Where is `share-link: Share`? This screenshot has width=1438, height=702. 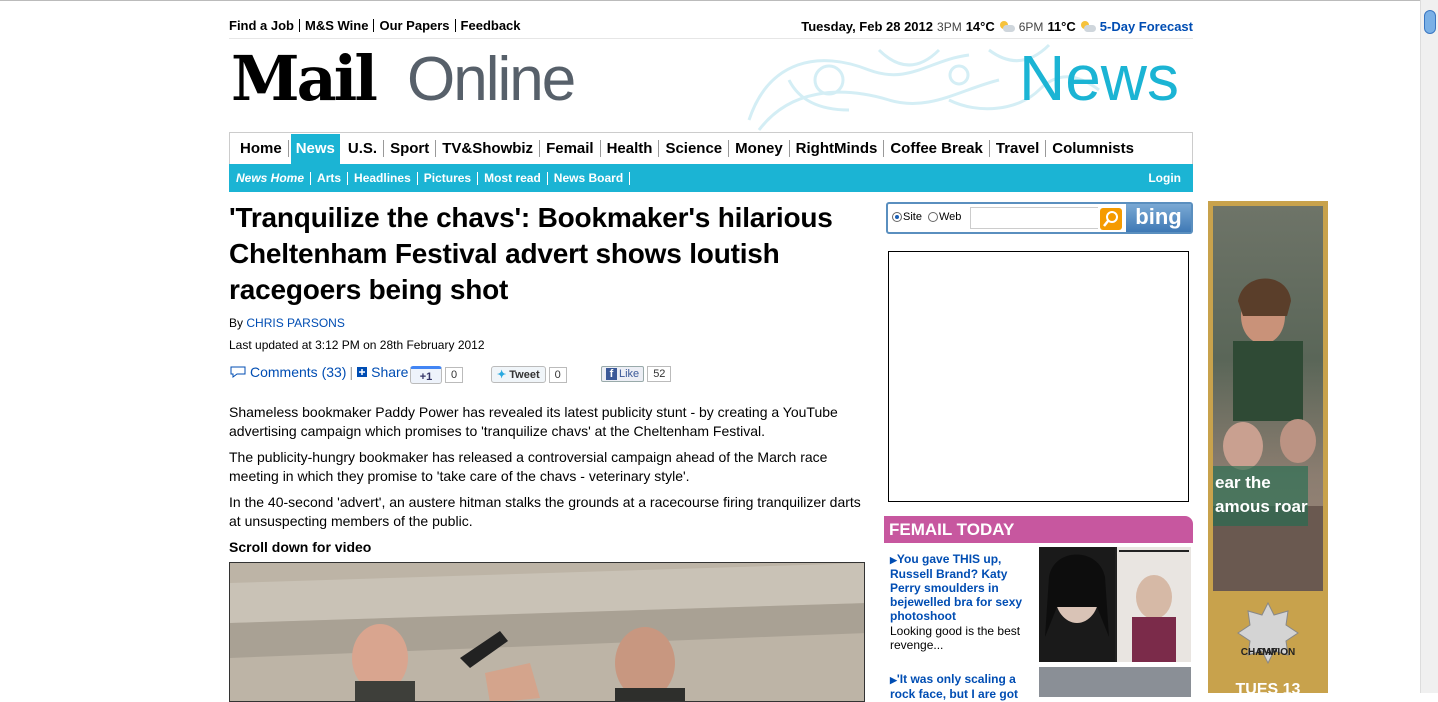 share-link: Share is located at coordinates (389, 372).